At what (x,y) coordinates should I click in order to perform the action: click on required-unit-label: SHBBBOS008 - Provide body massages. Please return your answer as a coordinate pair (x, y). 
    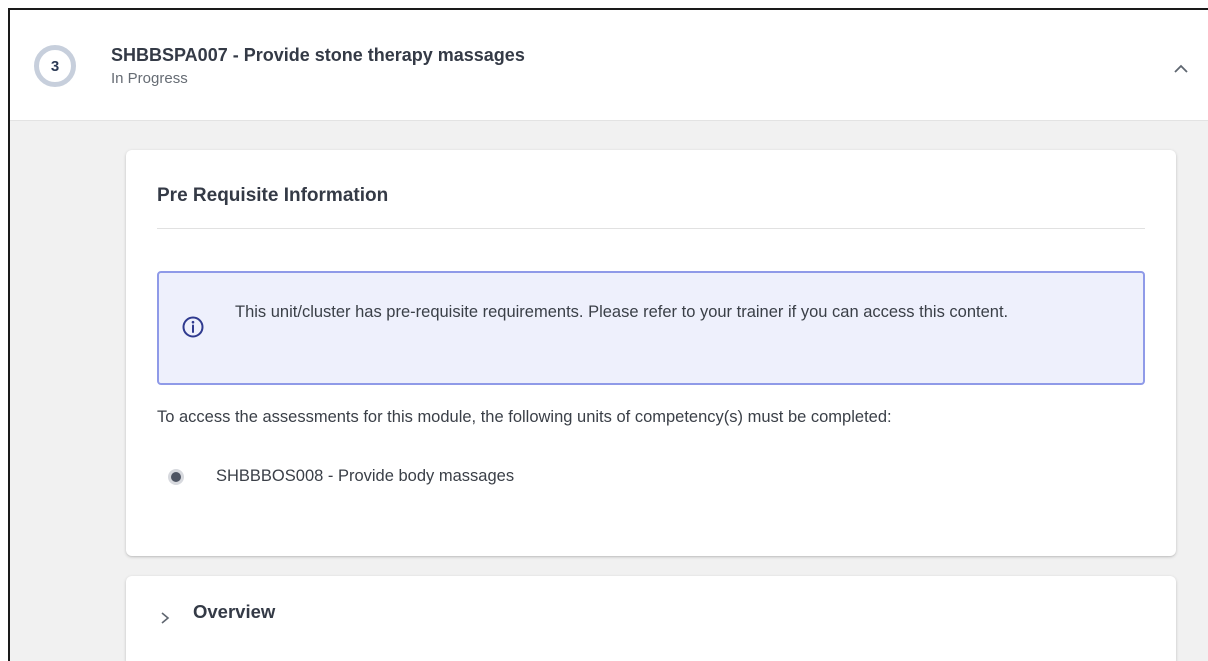
    Looking at the image, I should click on (365, 476).